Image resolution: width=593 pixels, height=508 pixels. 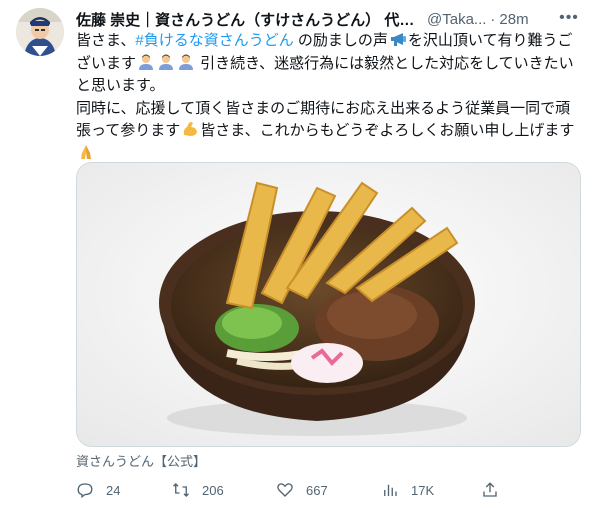 I want to click on like-count: 667, so click(x=317, y=490).